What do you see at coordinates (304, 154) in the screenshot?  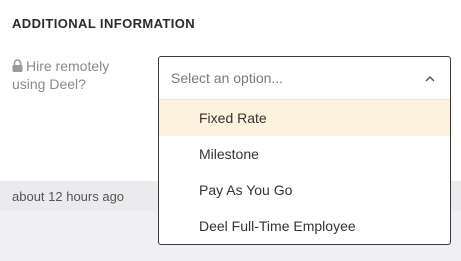 I see `option-milestone: Milestone` at bounding box center [304, 154].